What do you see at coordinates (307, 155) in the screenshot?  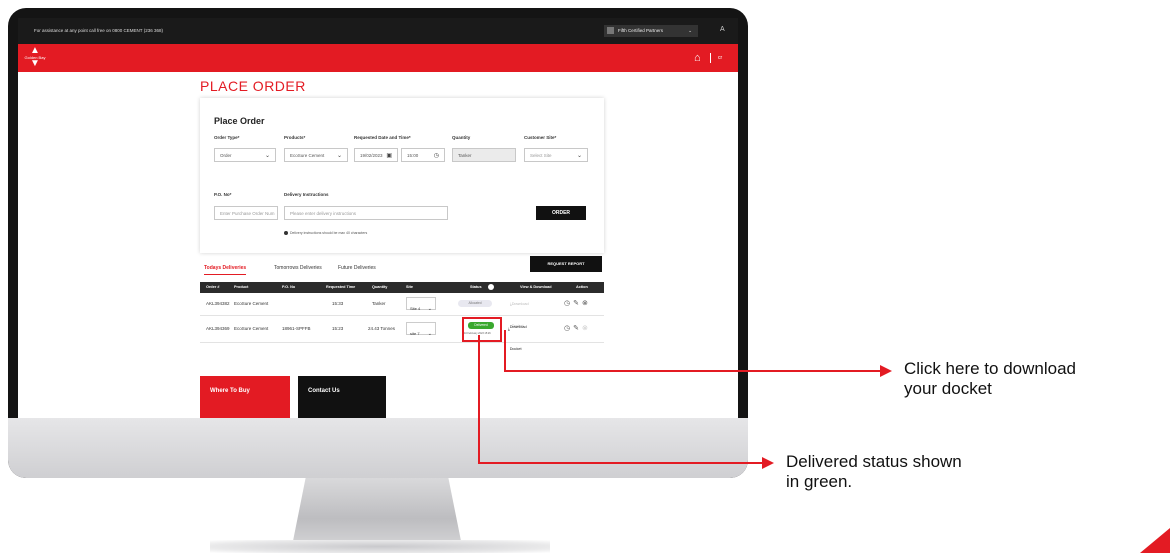 I see `products-value: EcoSure Cement` at bounding box center [307, 155].